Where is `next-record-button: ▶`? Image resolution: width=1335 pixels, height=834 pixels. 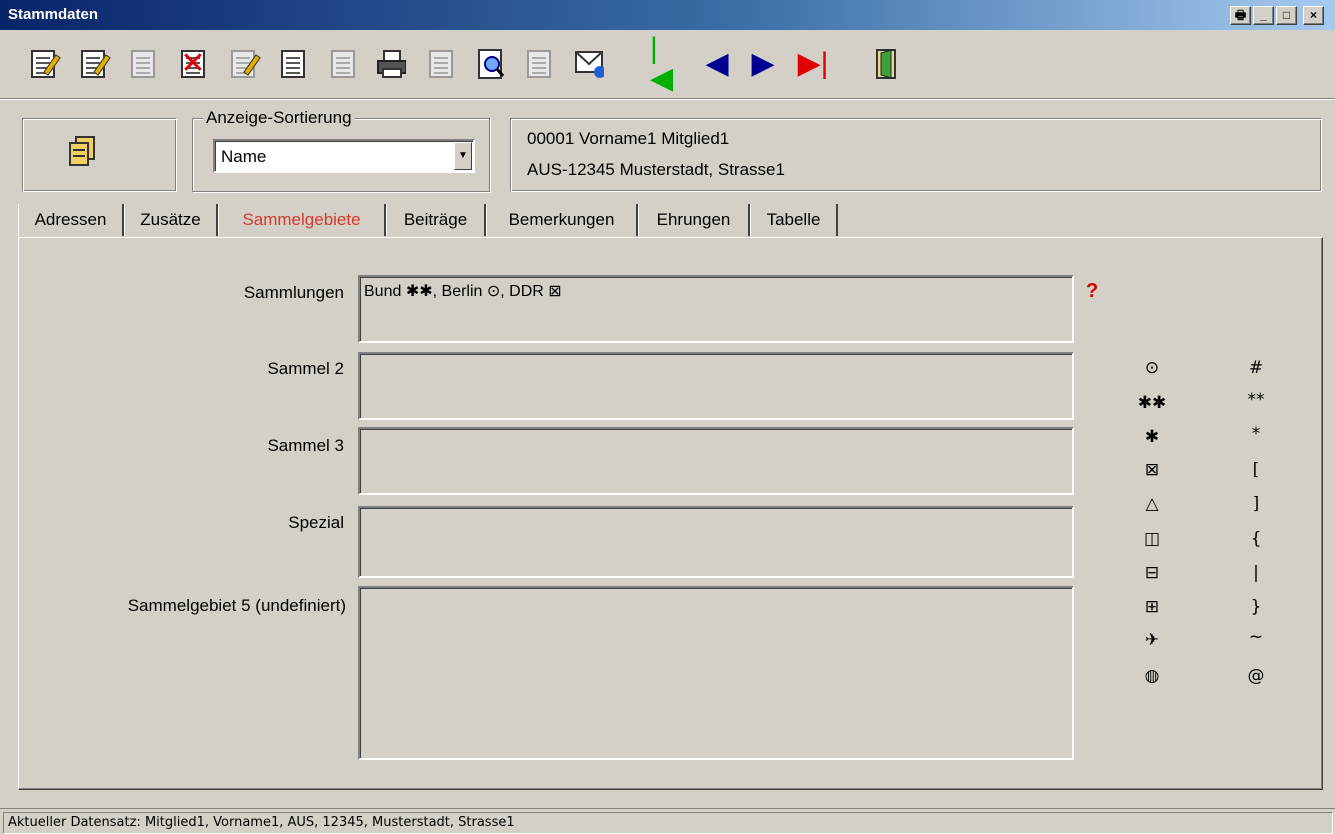 next-record-button: ▶ is located at coordinates (763, 64).